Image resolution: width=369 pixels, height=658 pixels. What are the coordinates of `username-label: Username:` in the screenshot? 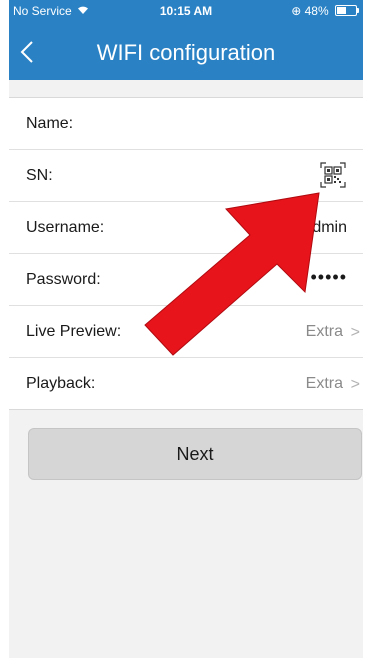 It's located at (65, 227).